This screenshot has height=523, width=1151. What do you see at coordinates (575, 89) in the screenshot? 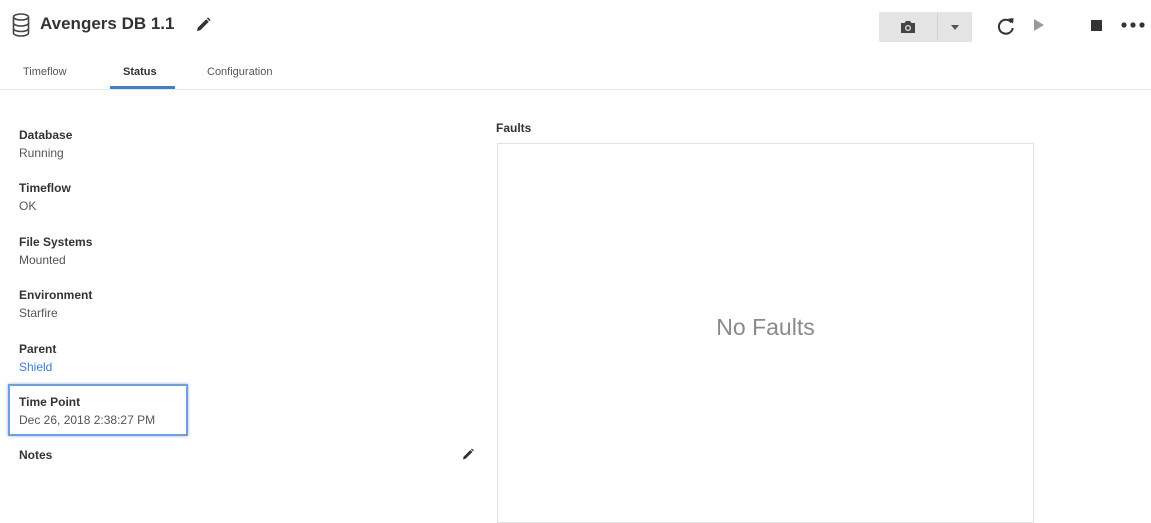
I see `tab-divider` at bounding box center [575, 89].